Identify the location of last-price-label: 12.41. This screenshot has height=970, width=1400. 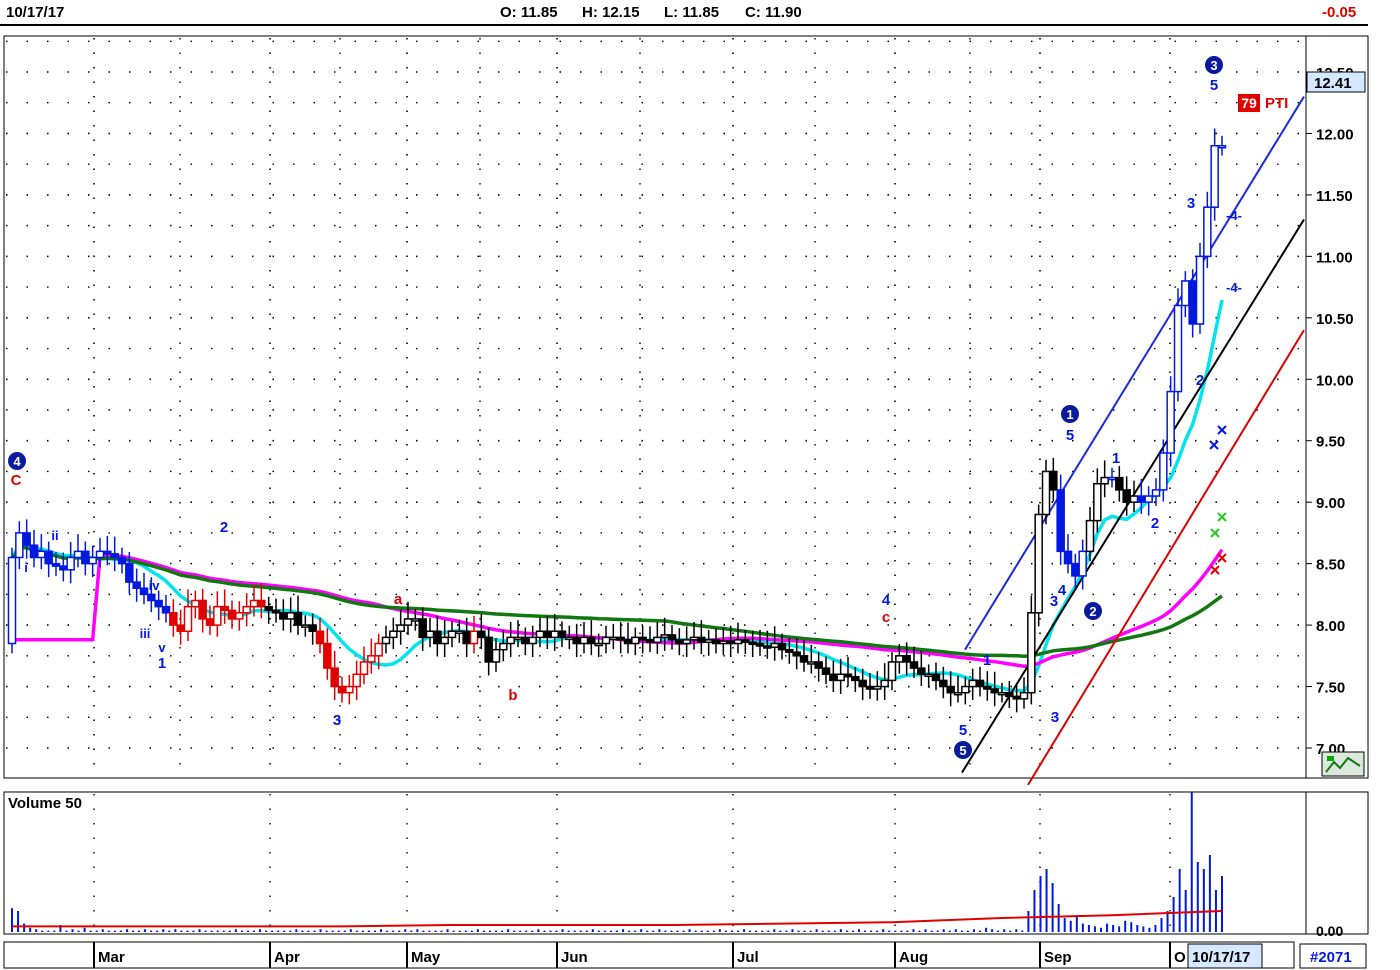
(1333, 83).